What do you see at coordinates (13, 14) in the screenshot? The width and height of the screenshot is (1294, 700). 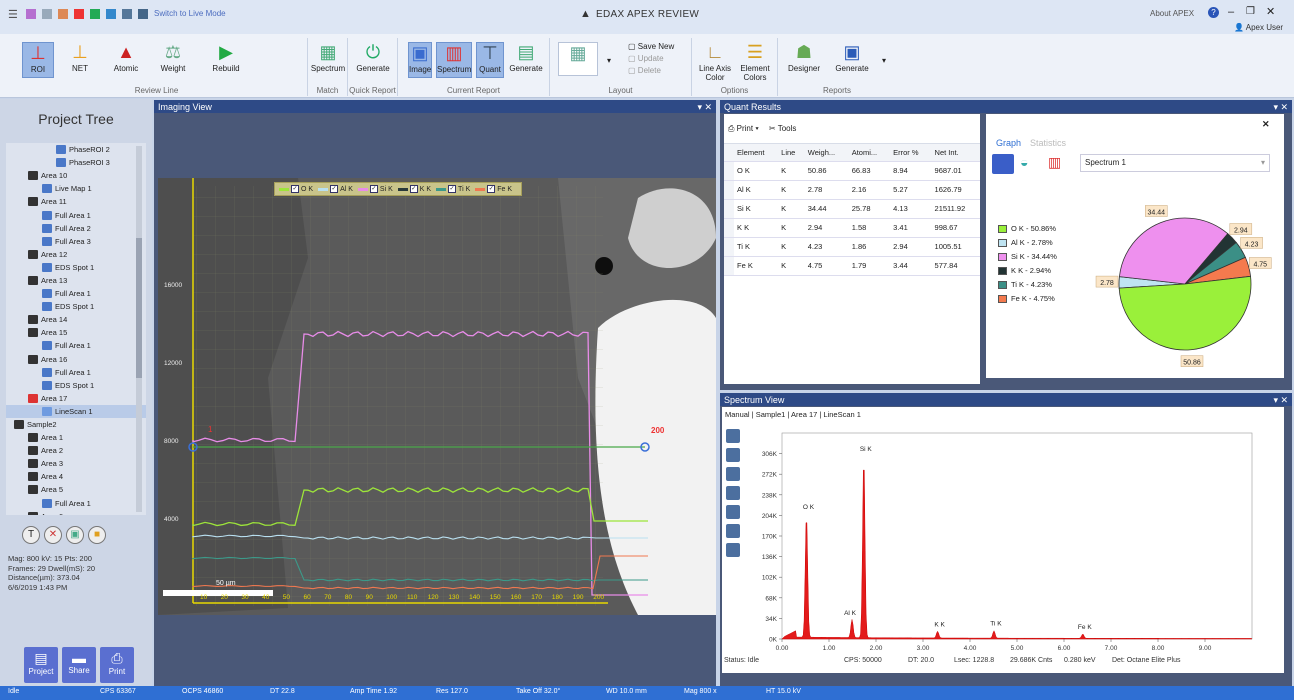 I see `menu-icon: ☰` at bounding box center [13, 14].